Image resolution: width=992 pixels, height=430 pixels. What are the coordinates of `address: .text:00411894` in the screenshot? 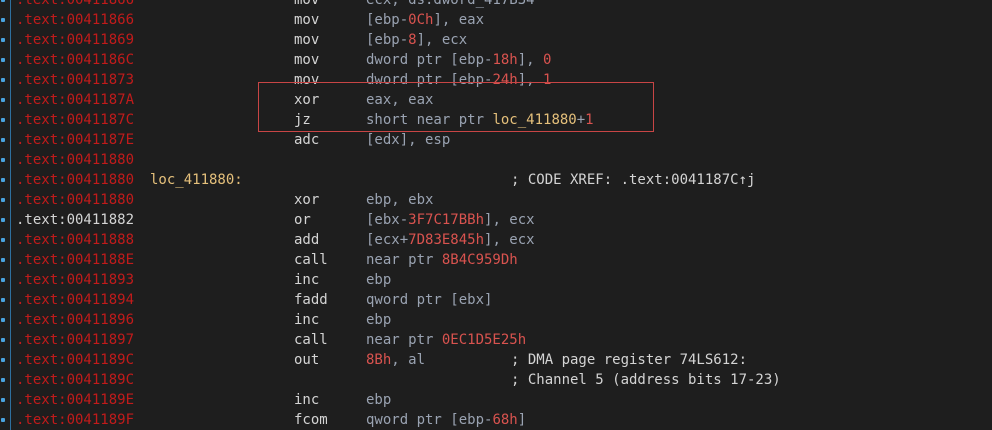 It's located at (75, 300).